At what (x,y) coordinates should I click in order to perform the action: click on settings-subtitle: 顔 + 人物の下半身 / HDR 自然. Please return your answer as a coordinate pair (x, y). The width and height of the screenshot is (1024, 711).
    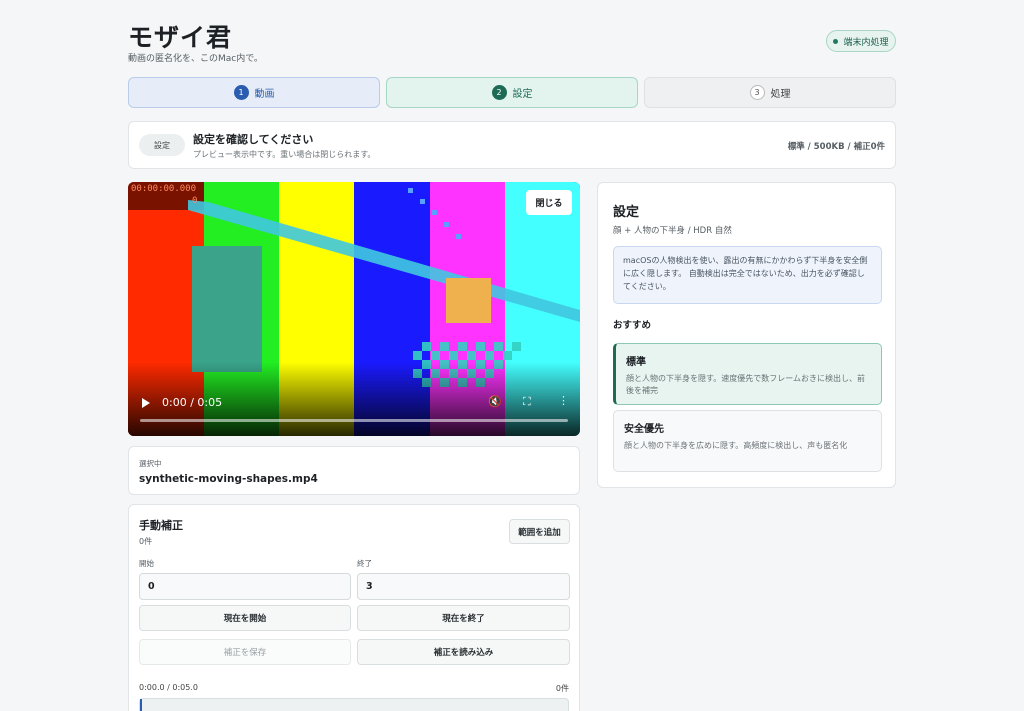
    Looking at the image, I should click on (672, 231).